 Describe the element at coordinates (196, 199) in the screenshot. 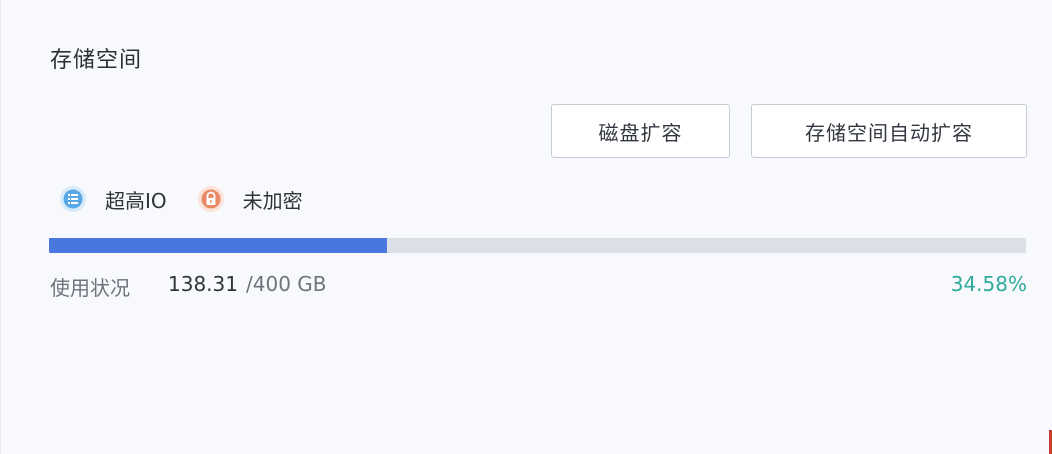

I see `storage-tags: 超高IO 未加密` at that location.